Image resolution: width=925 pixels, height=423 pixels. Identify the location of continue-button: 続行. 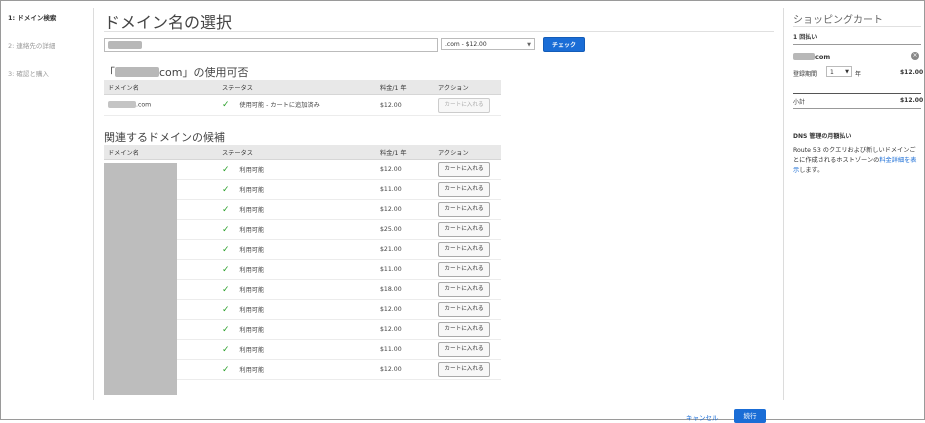
(750, 416).